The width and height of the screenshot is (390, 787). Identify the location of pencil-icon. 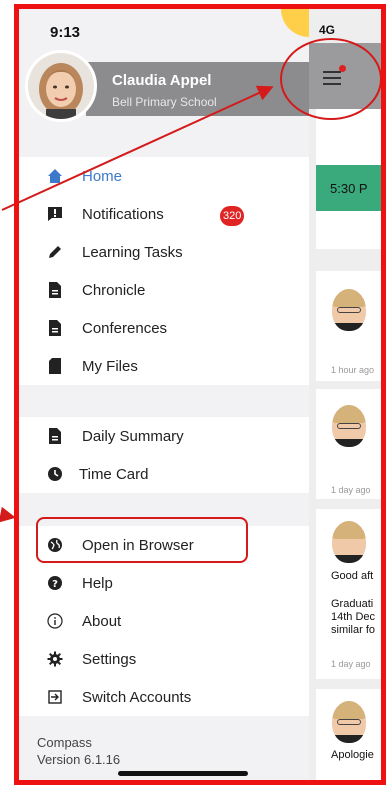
(55, 252).